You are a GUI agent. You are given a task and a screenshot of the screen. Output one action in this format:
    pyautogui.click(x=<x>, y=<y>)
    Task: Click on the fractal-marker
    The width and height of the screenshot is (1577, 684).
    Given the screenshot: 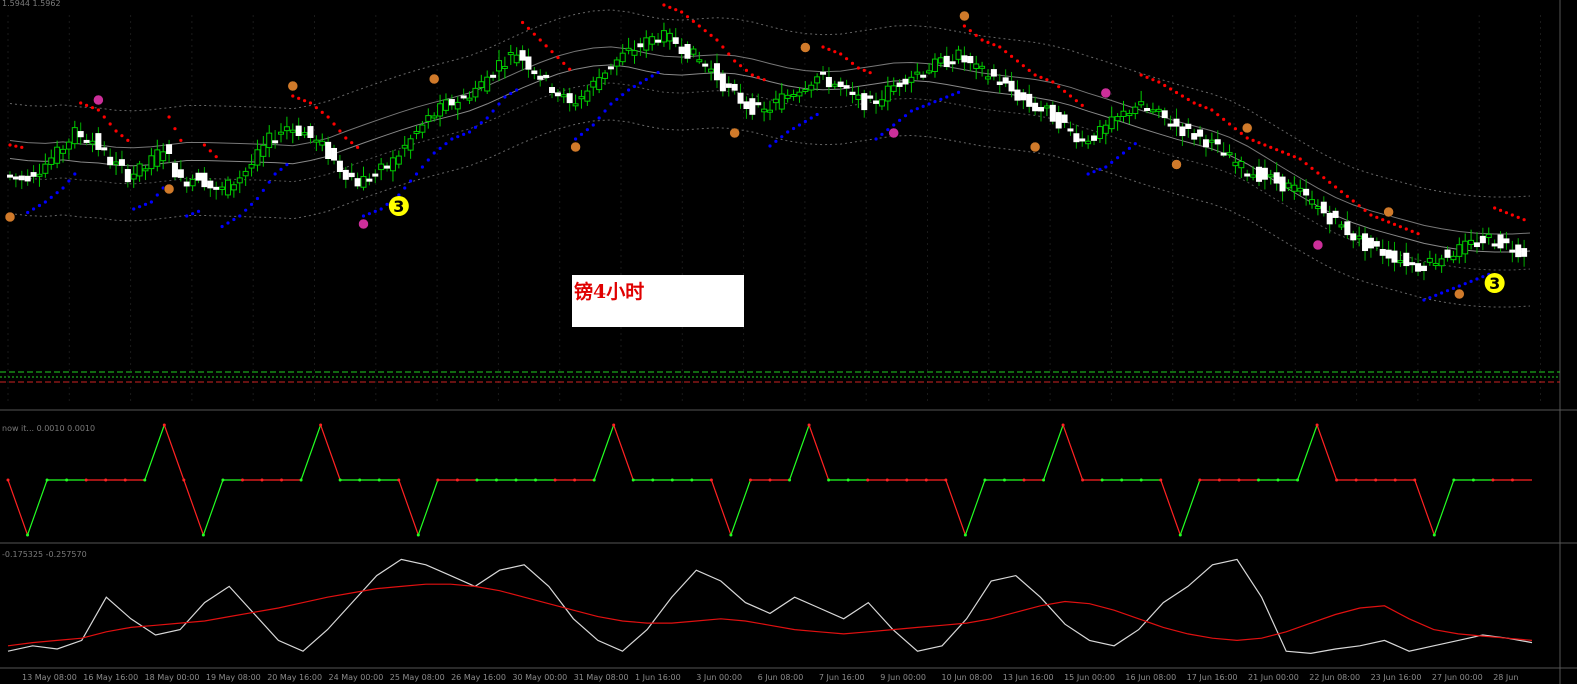 What is the action you would take?
    pyautogui.click(x=964, y=16)
    